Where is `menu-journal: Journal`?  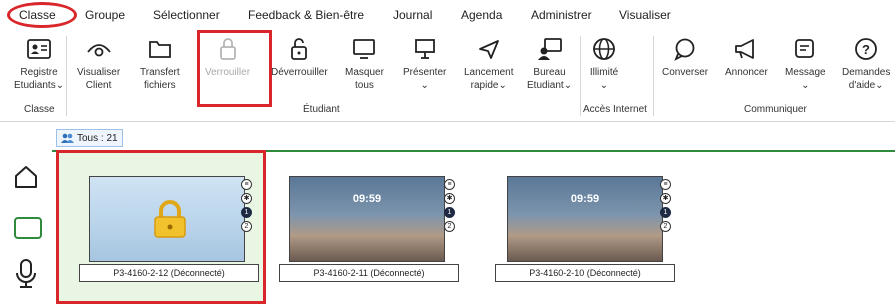
menu-journal: Journal is located at coordinates (412, 15).